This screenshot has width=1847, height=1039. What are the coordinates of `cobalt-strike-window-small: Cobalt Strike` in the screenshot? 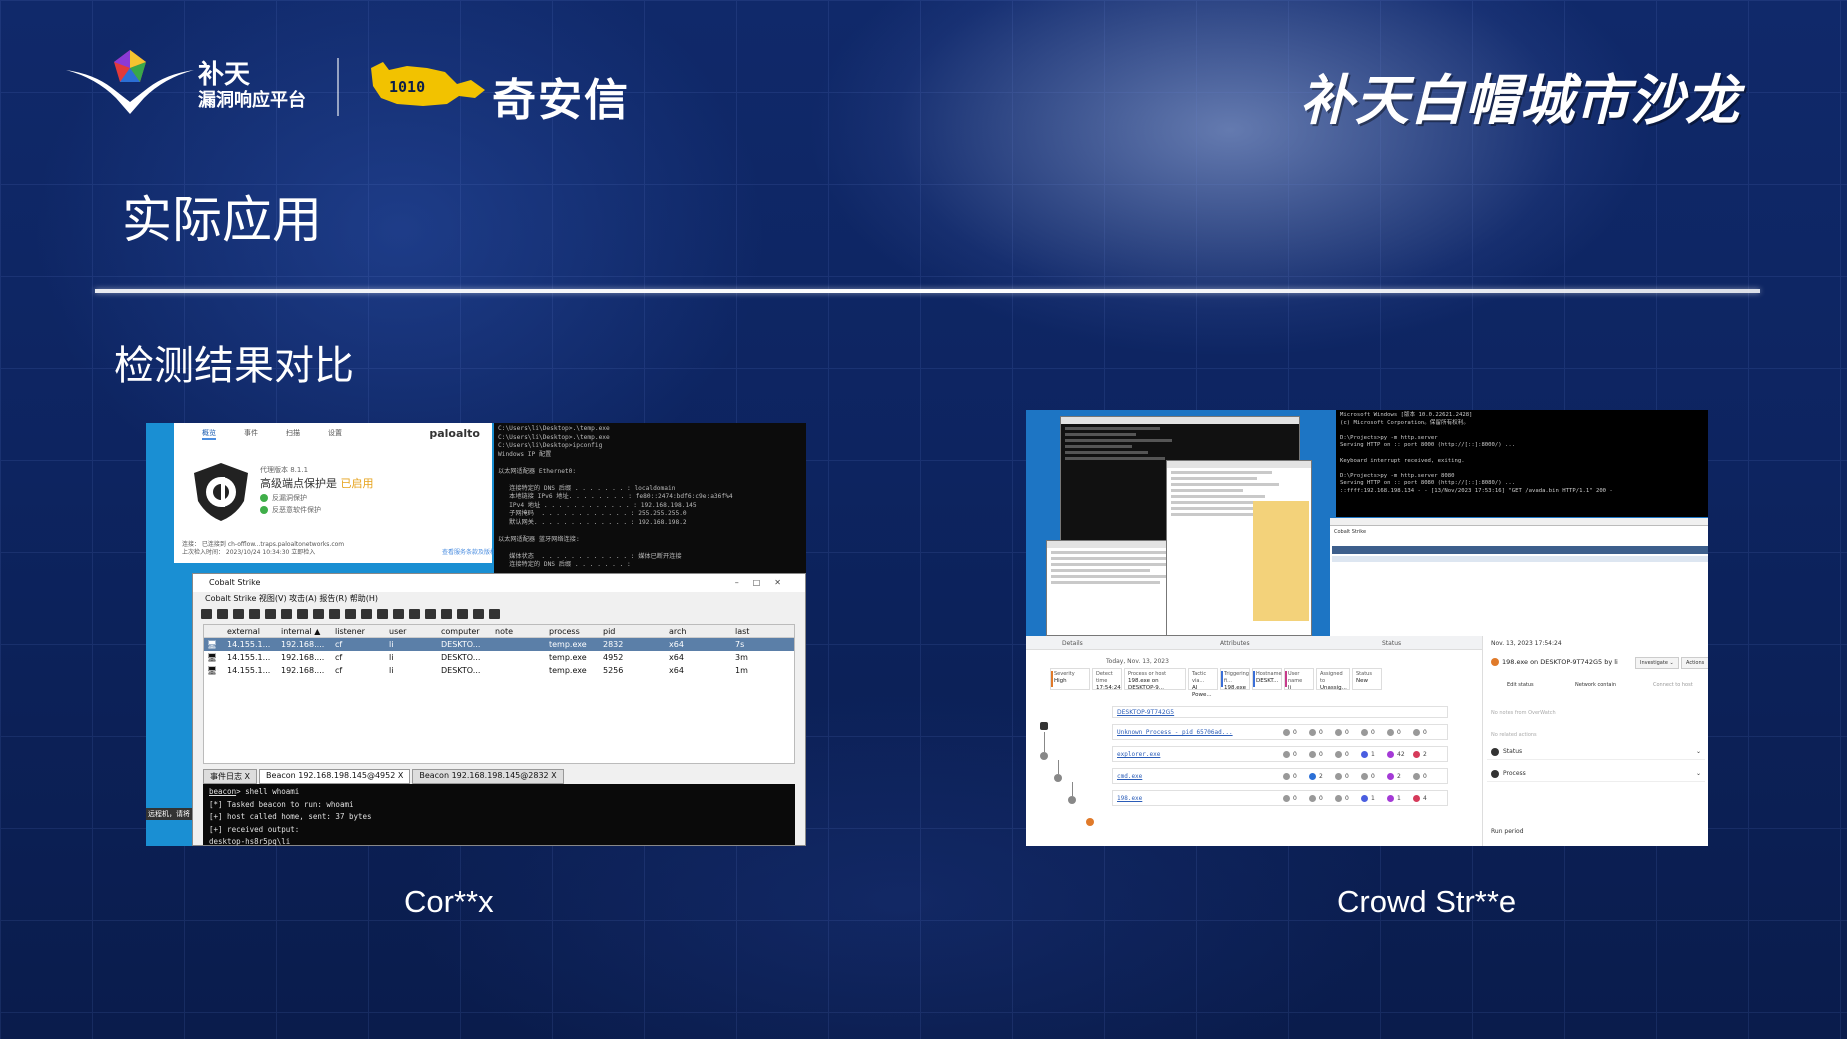 It's located at (1519, 577).